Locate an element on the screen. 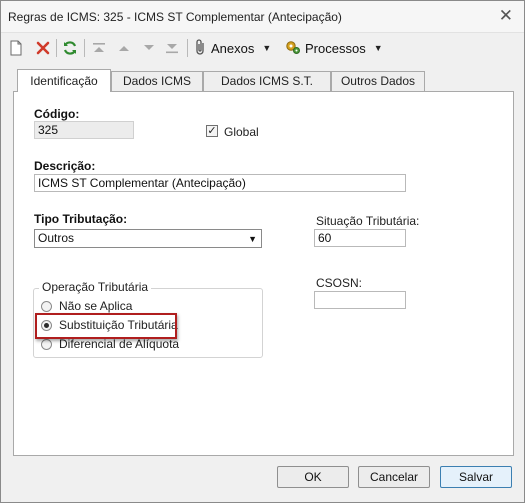  tab-dados-icms: Dados ICMS is located at coordinates (157, 81).